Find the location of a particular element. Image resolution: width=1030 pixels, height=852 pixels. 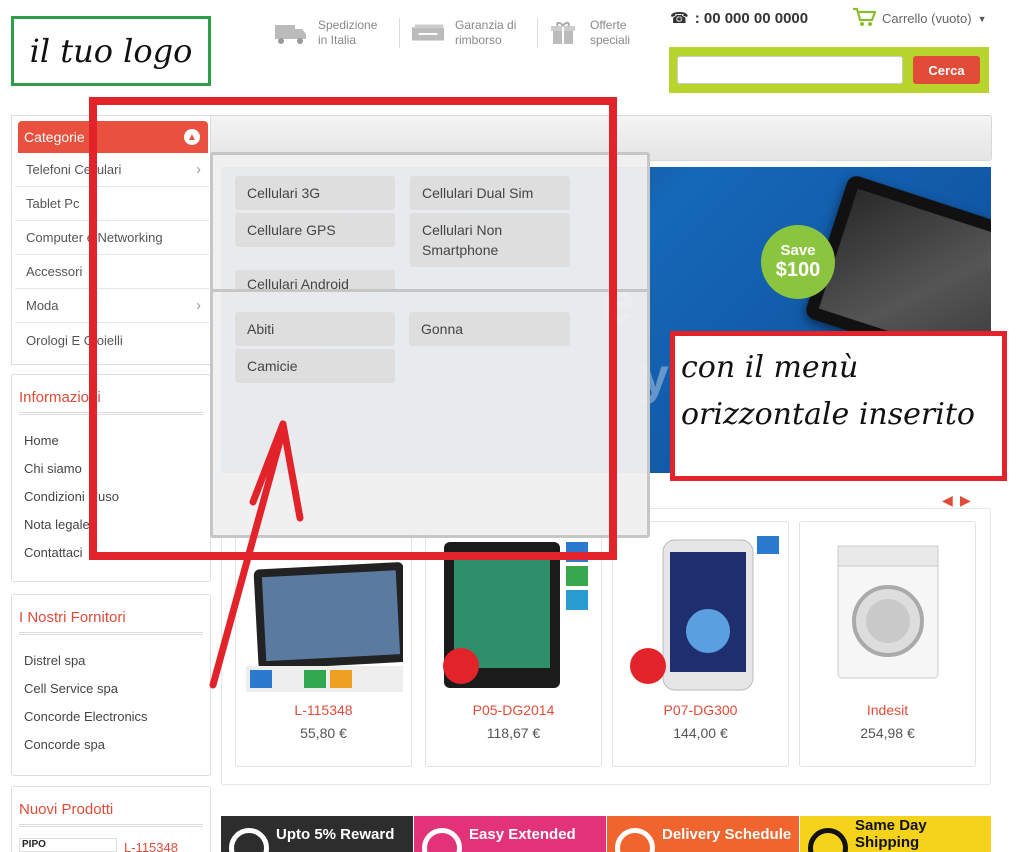

promo-label: Easy Extended is located at coordinates (522, 834).